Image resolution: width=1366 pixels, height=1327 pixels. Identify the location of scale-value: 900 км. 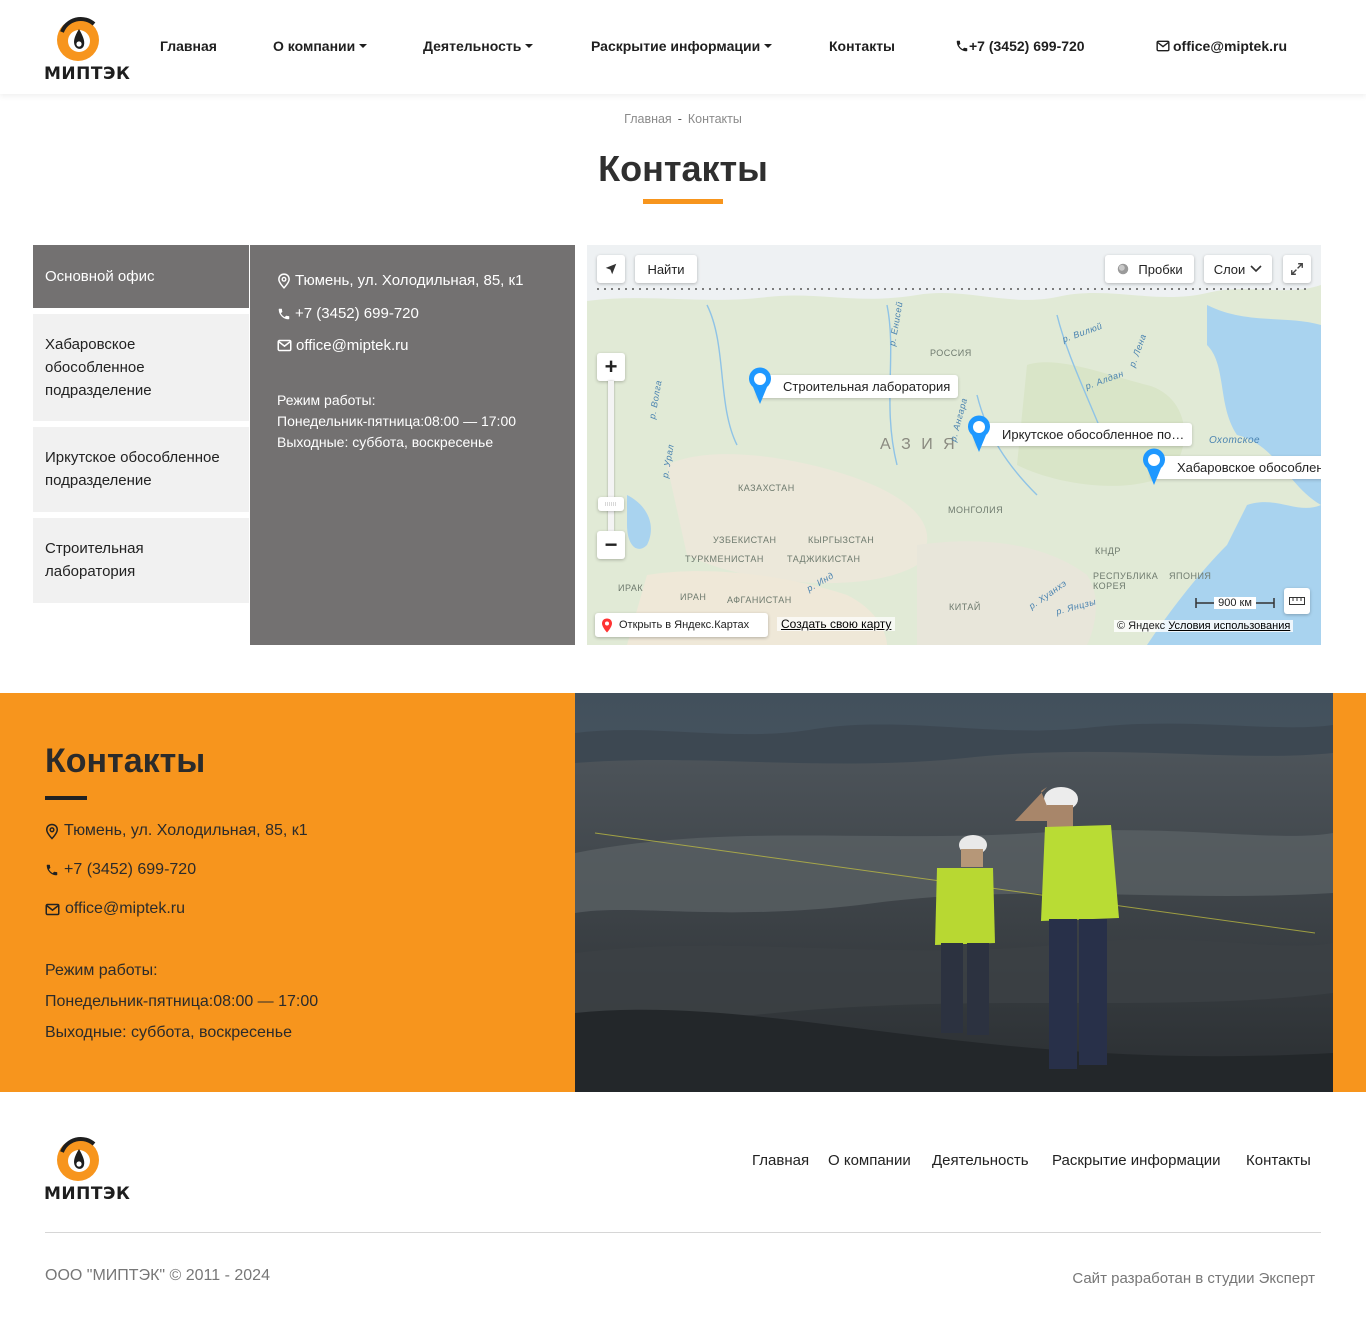
(1235, 603).